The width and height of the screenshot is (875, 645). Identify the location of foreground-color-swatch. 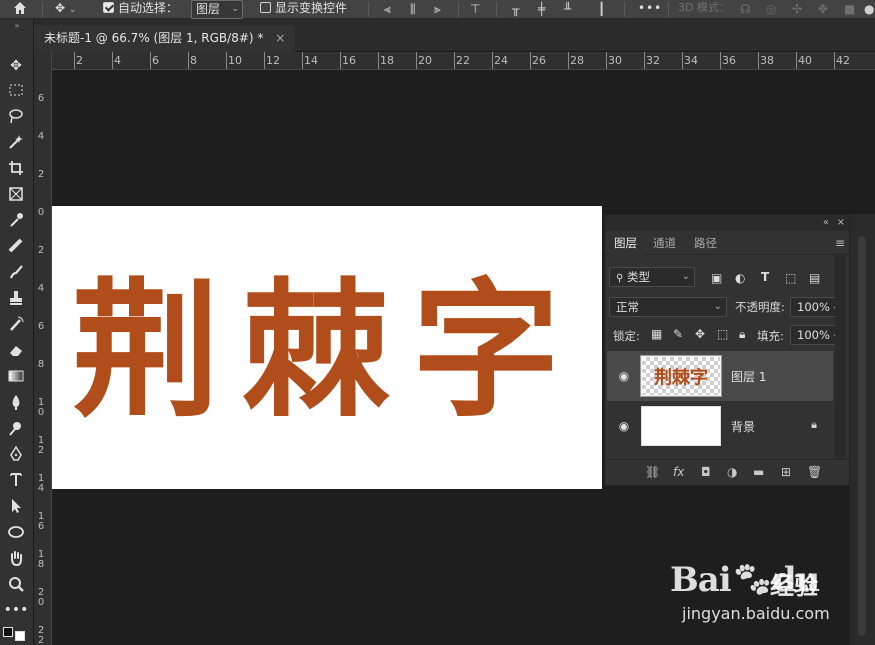
(8, 632).